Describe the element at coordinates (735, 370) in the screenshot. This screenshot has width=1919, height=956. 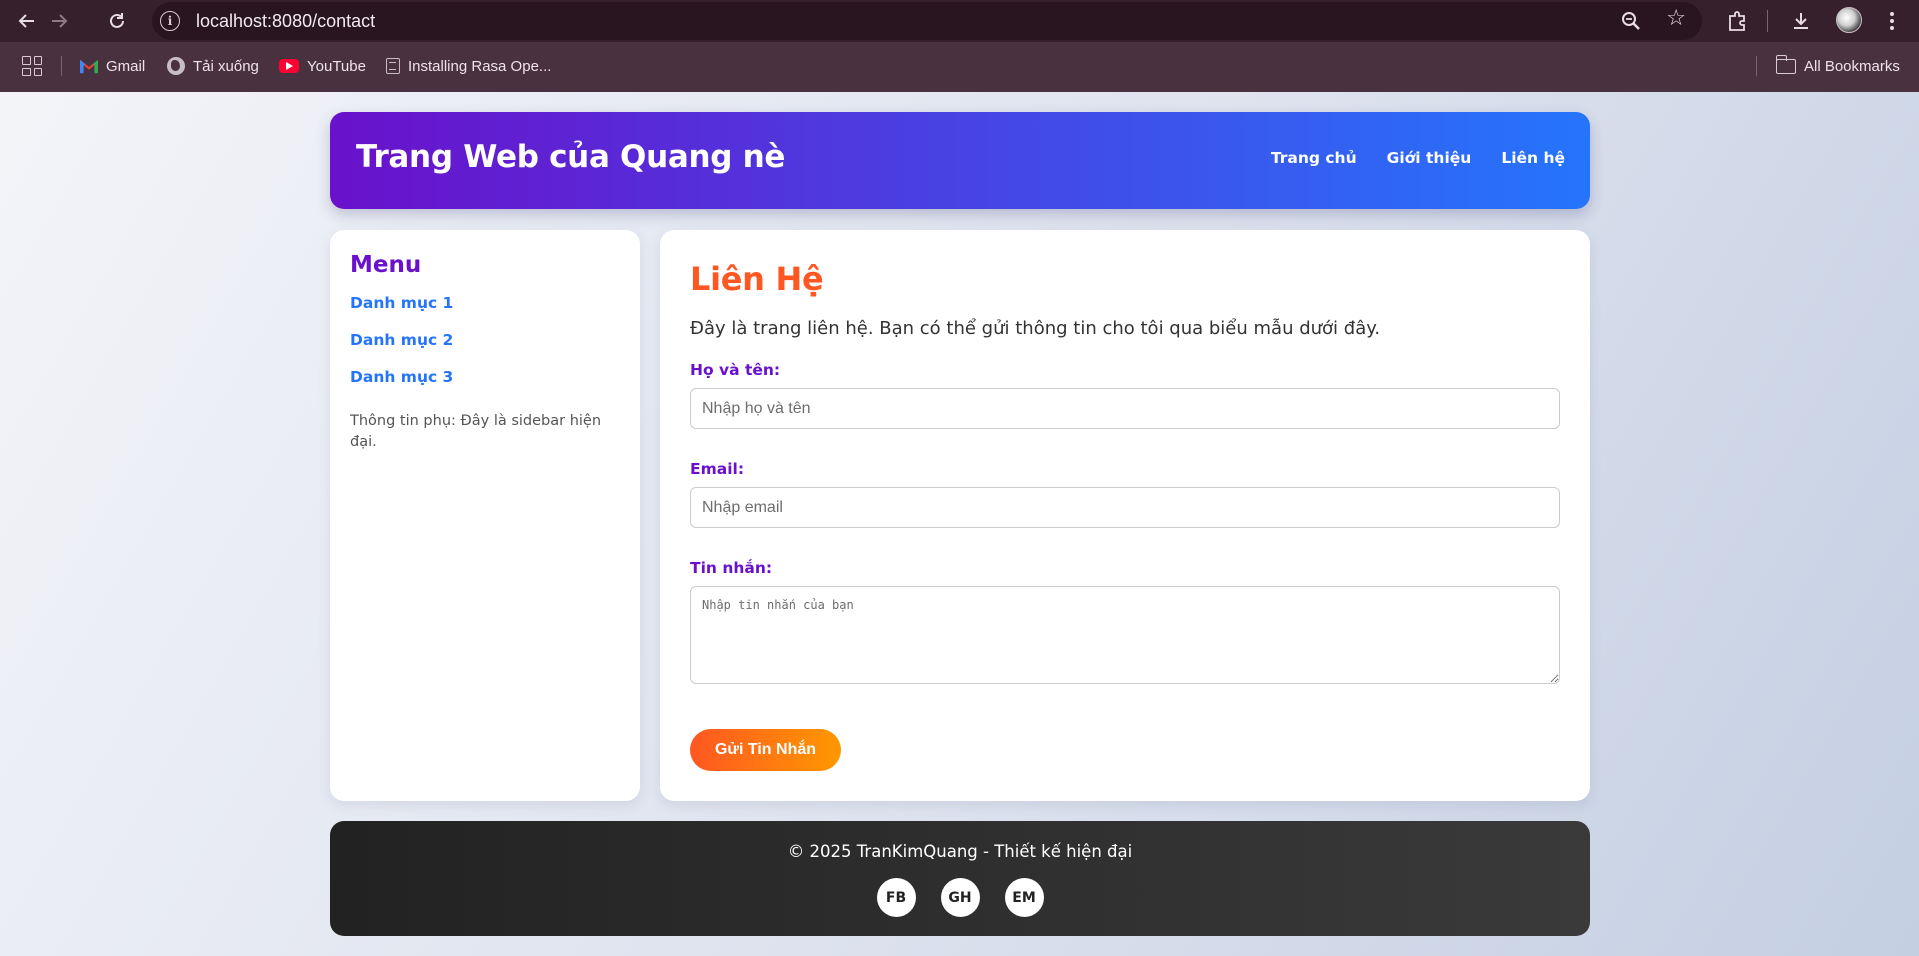
I see `name-label: Họ và tên:` at that location.